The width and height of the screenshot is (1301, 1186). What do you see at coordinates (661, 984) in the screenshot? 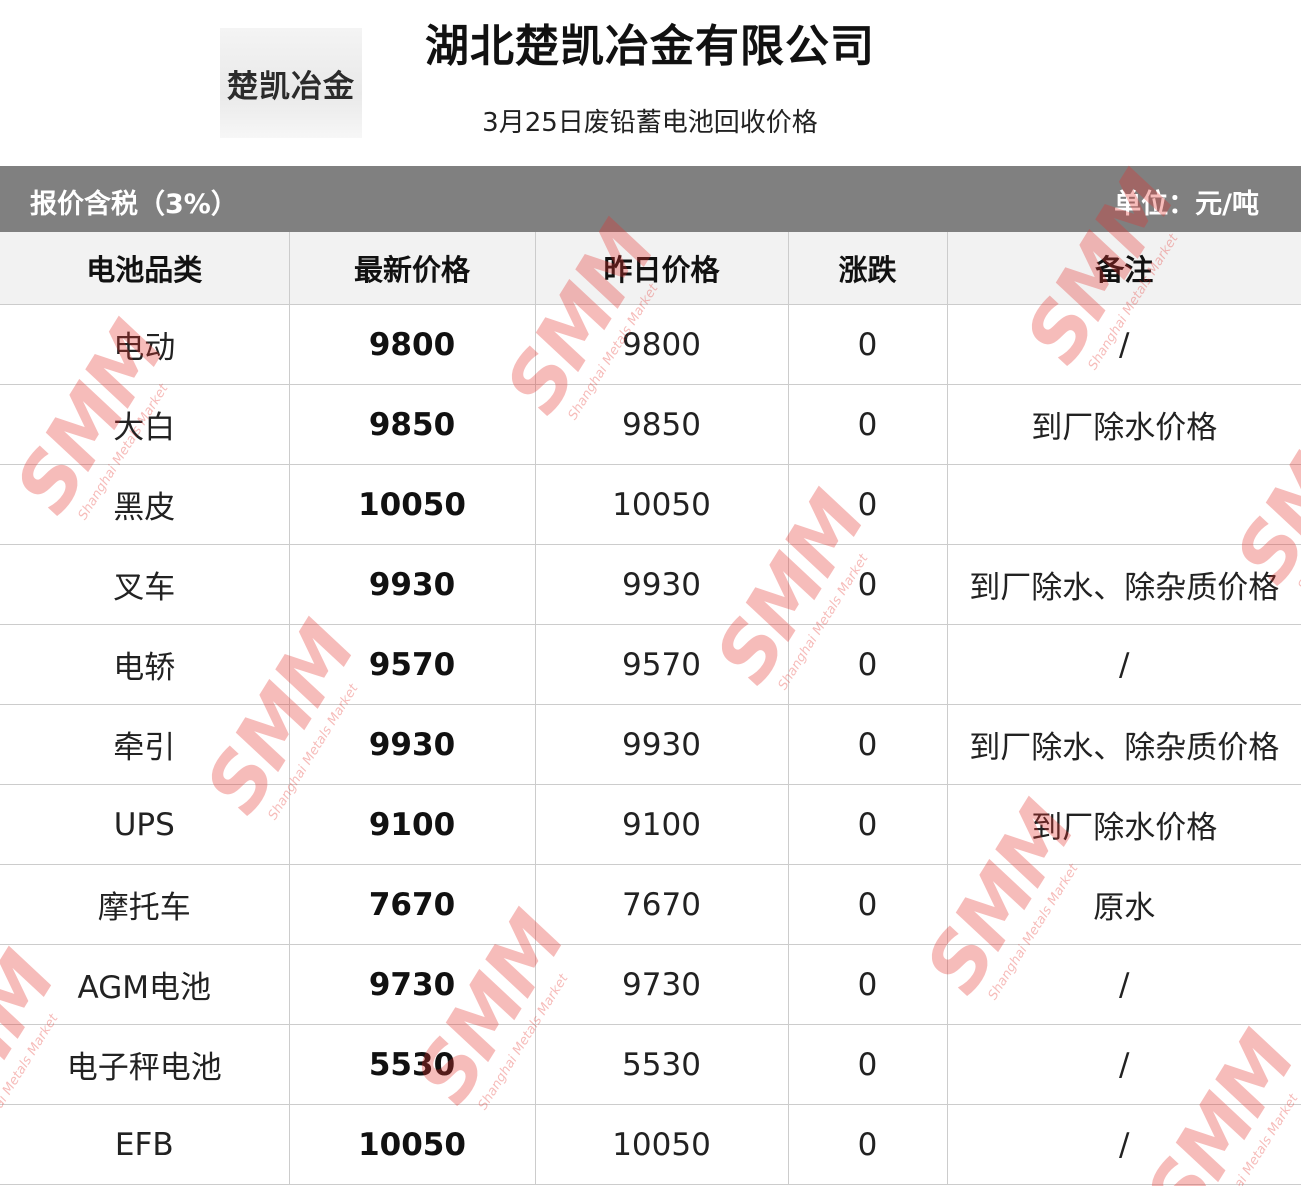
I see `cell-yesterday-price: 9730` at bounding box center [661, 984].